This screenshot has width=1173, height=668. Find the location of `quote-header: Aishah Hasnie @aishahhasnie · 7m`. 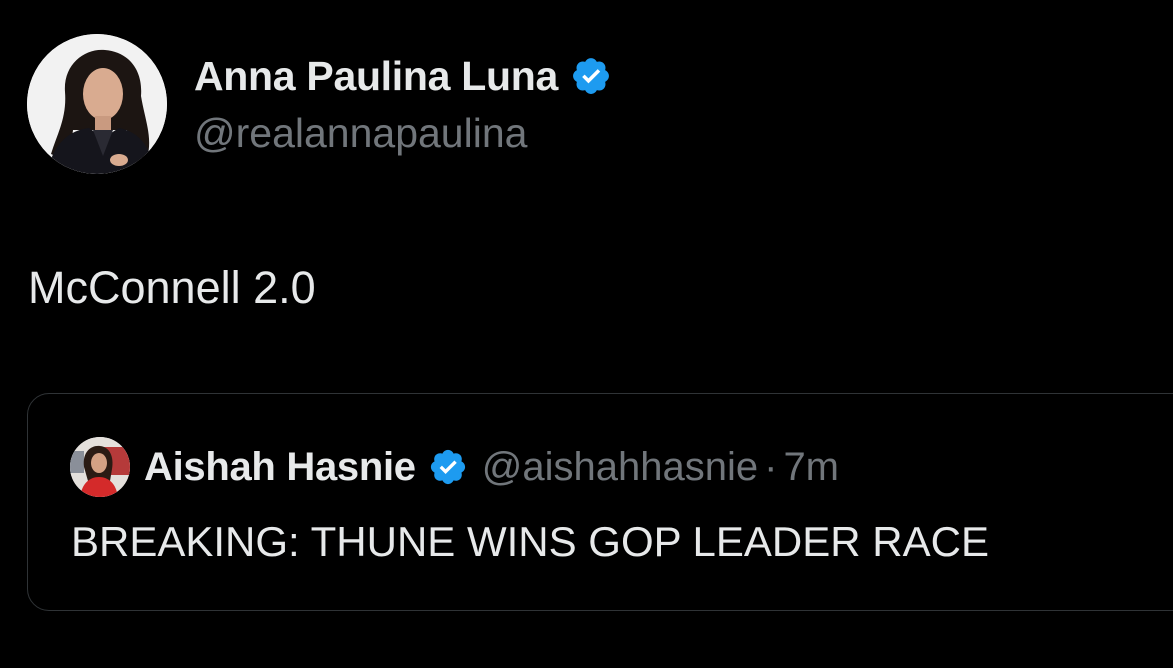

quote-header: Aishah Hasnie @aishahhasnie · 7m is located at coordinates (454, 467).